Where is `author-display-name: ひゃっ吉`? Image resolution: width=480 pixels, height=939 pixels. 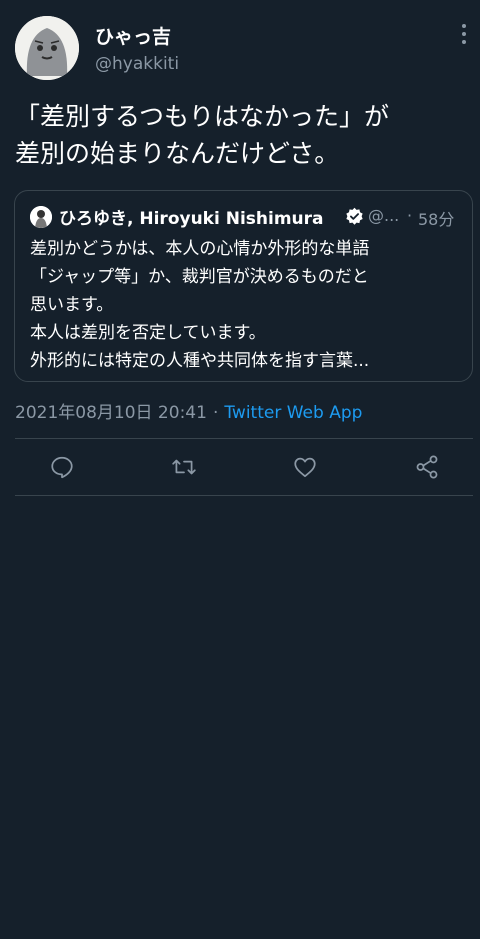 author-display-name: ひゃっ吉 is located at coordinates (133, 35).